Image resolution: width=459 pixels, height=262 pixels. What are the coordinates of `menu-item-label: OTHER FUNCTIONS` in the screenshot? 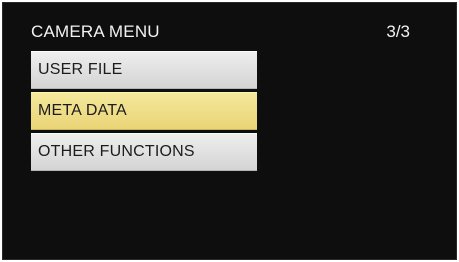 It's located at (116, 151).